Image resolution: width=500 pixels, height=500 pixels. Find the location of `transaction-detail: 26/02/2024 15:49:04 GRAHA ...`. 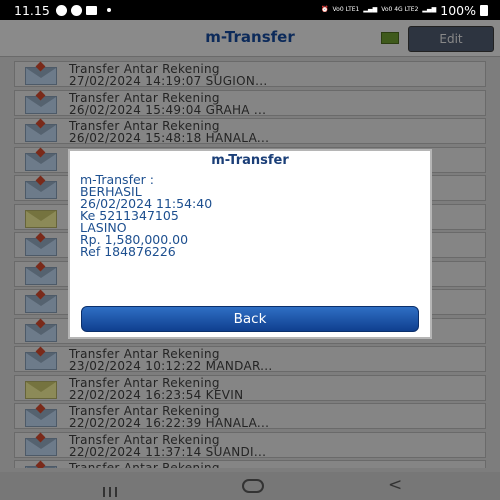

transaction-detail: 26/02/2024 15:49:04 GRAHA ... is located at coordinates (168, 109).